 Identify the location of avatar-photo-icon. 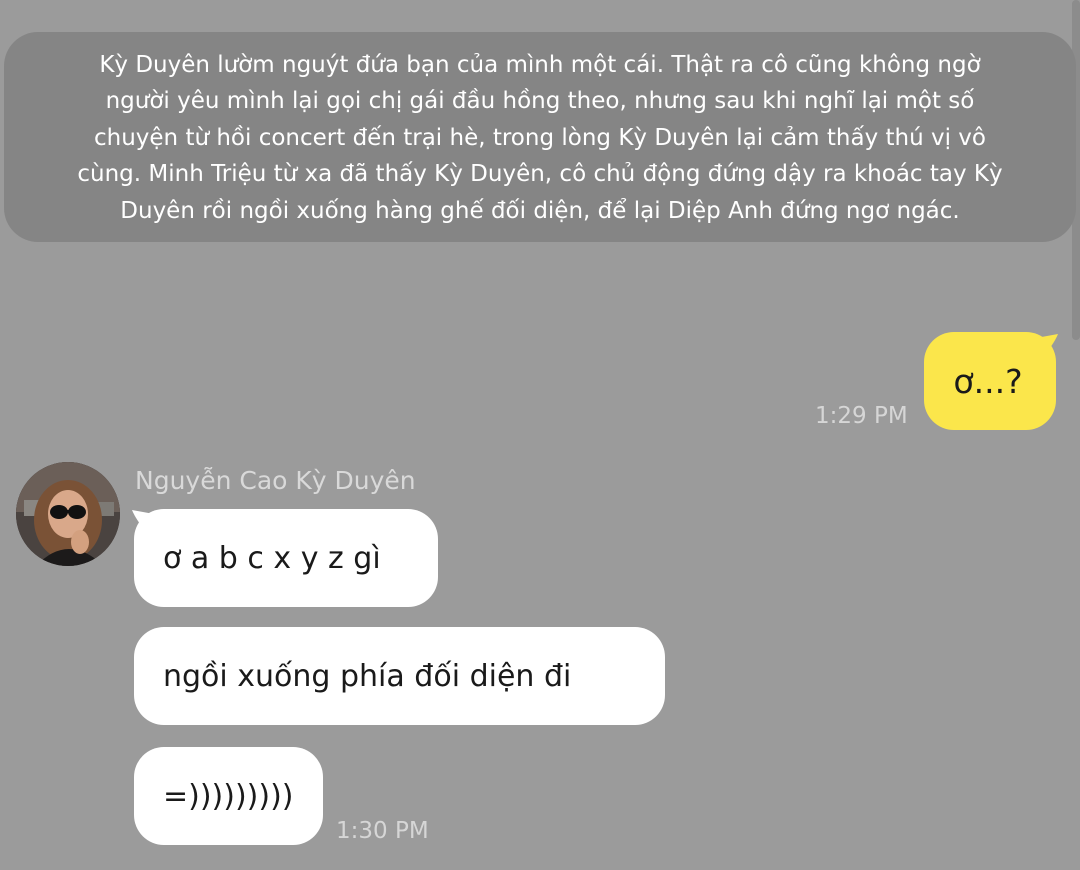
(68, 514).